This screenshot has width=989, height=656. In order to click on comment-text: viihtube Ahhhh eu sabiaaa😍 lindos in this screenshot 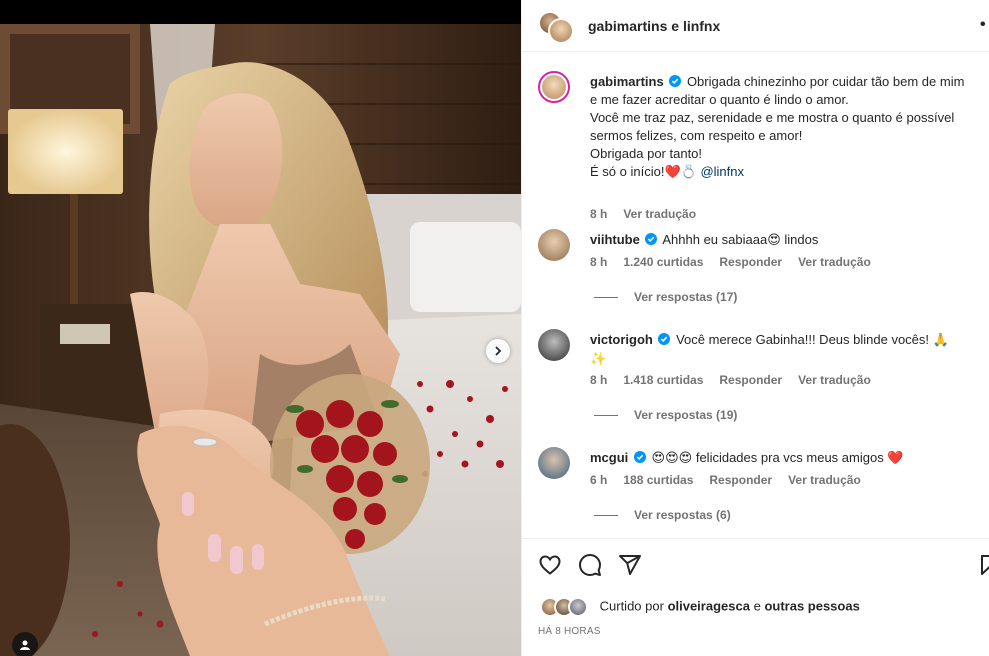, I will do `click(789, 240)`.